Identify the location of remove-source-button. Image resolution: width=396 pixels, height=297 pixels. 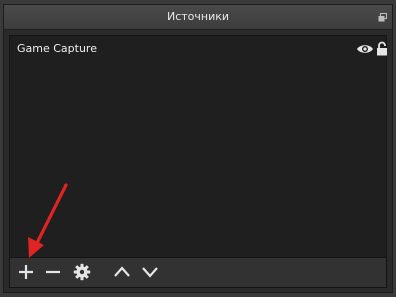
(53, 272).